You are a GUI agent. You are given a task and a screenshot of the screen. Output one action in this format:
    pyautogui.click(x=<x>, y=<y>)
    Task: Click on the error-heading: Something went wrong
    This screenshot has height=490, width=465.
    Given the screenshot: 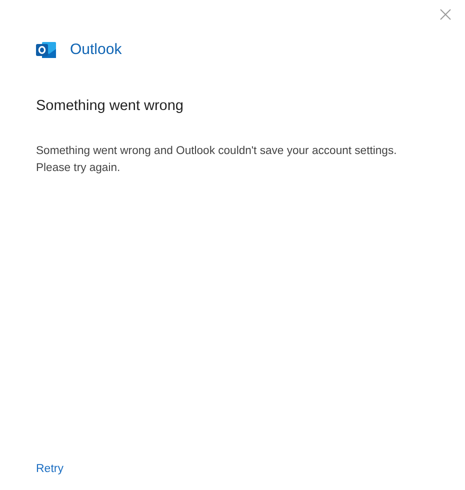 What is the action you would take?
    pyautogui.click(x=110, y=106)
    